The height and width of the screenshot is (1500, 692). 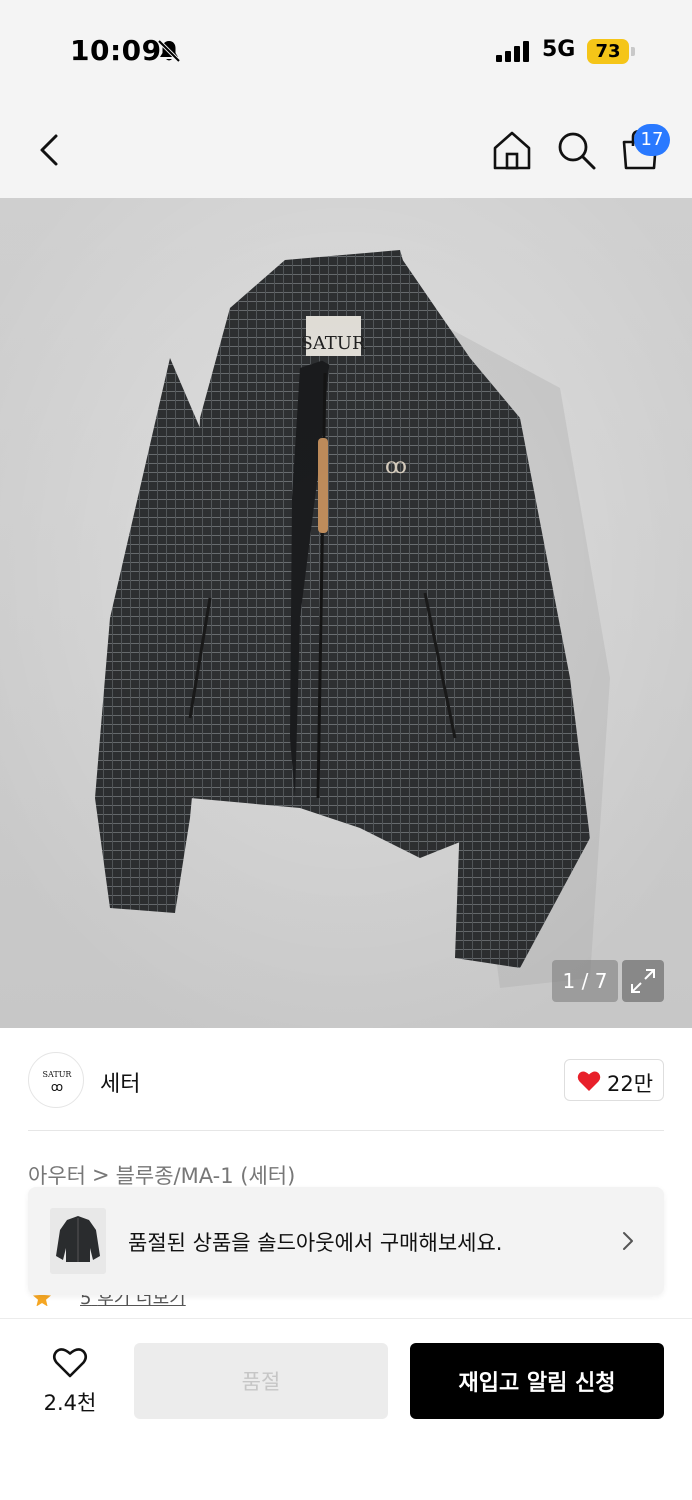 I want to click on chevron-right-icon: >, so click(x=100, y=1175).